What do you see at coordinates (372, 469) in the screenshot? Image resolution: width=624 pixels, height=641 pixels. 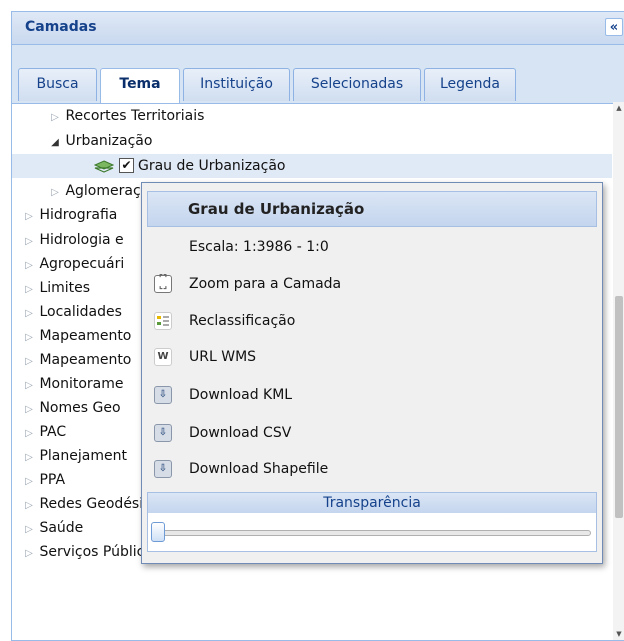 I see `download-shapefile-item: ⇩ Download Shapefile` at bounding box center [372, 469].